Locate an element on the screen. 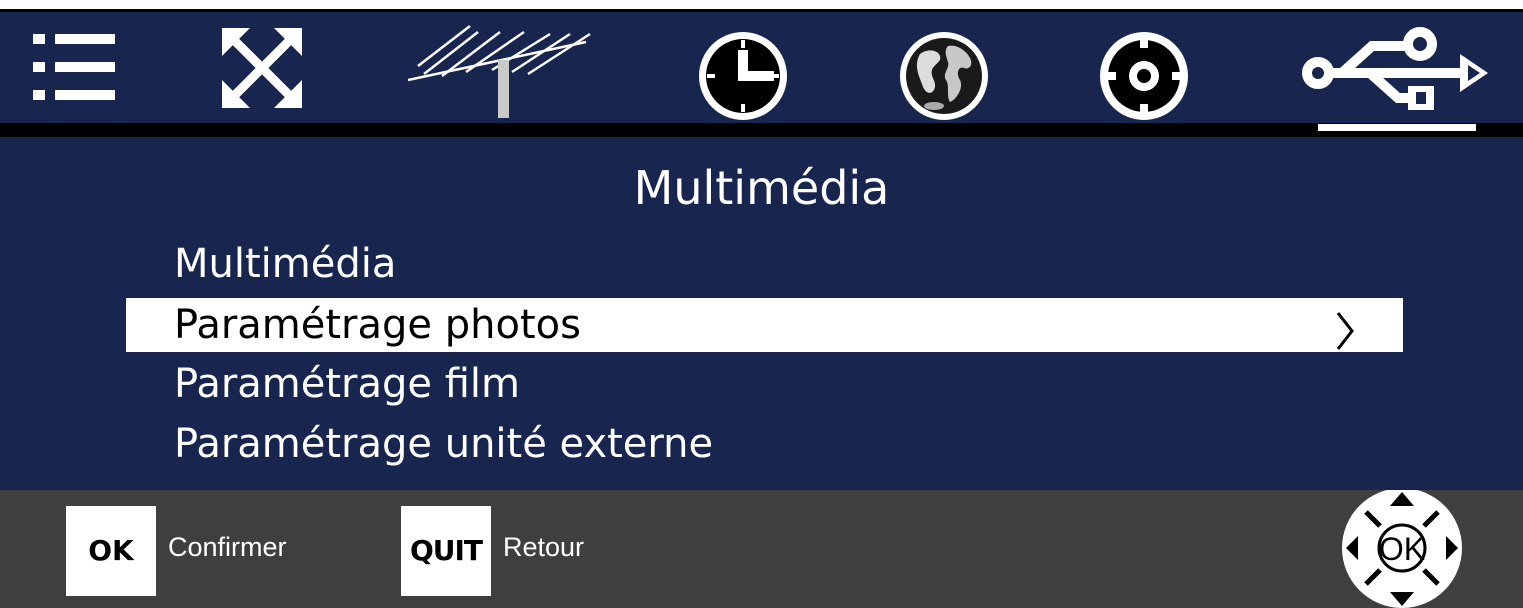 This screenshot has height=608, width=1523. page-title: Multimédia is located at coordinates (761, 188).